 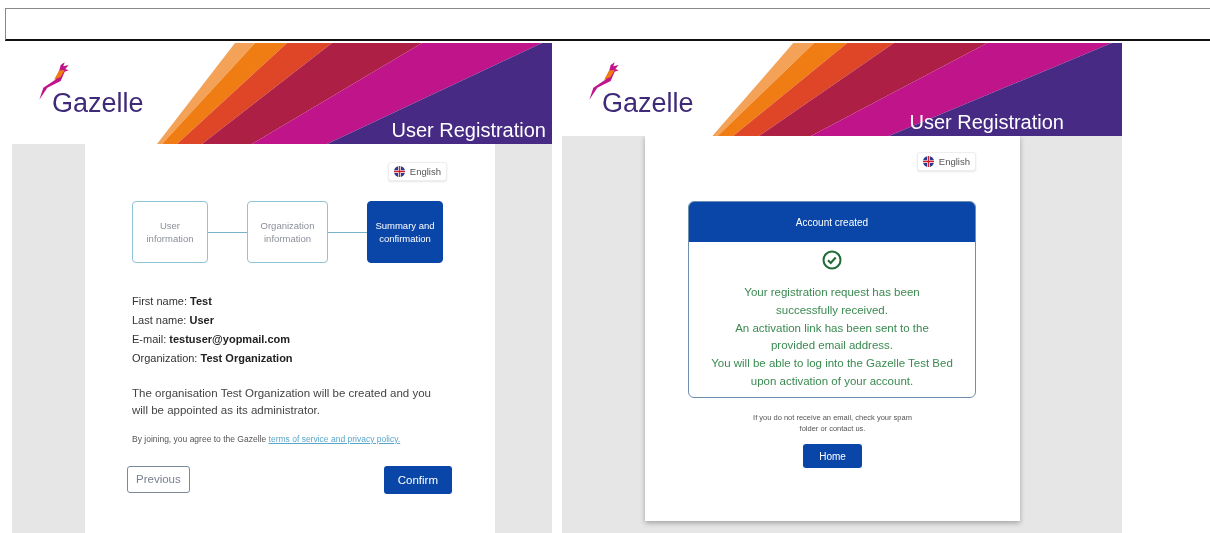 What do you see at coordinates (832, 301) in the screenshot?
I see `message-text: Your registration request has been successfully received.` at bounding box center [832, 301].